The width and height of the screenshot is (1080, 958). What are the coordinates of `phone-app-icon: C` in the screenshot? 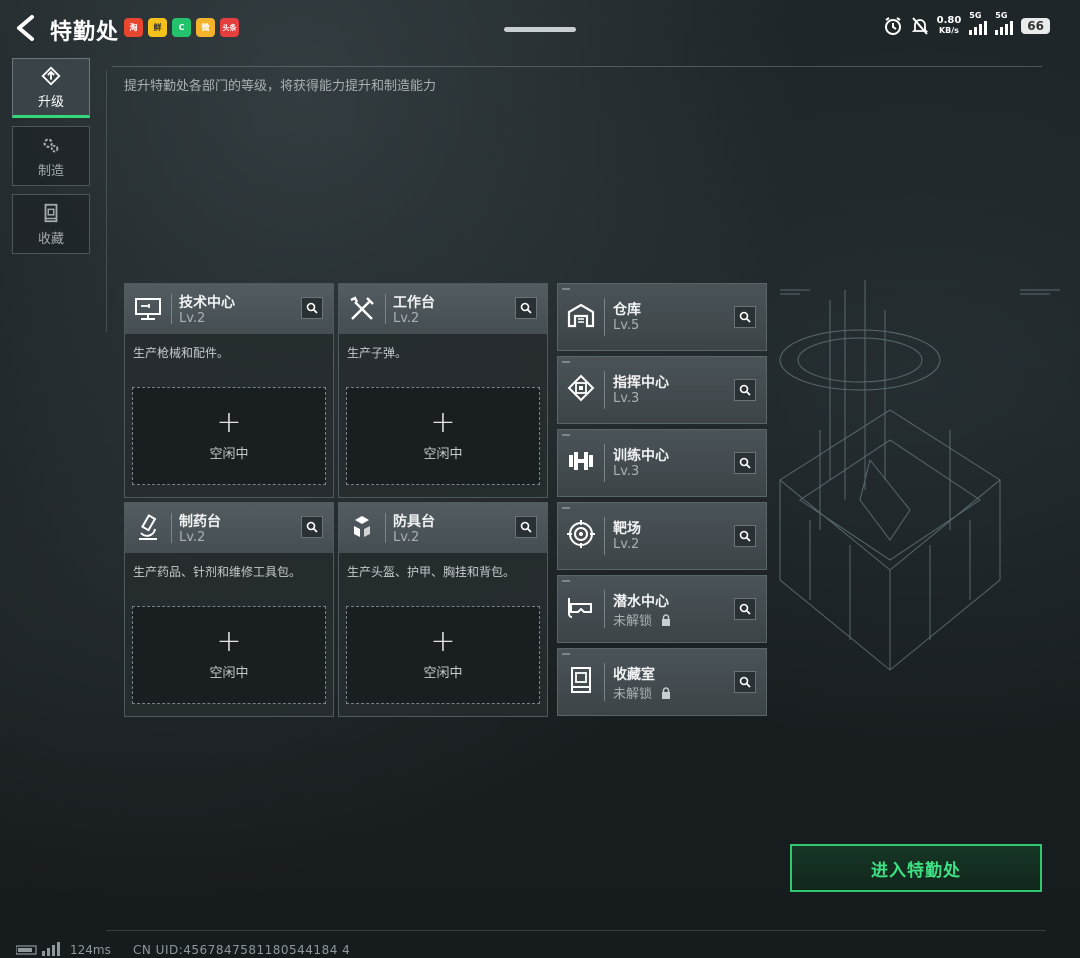 It's located at (181, 27).